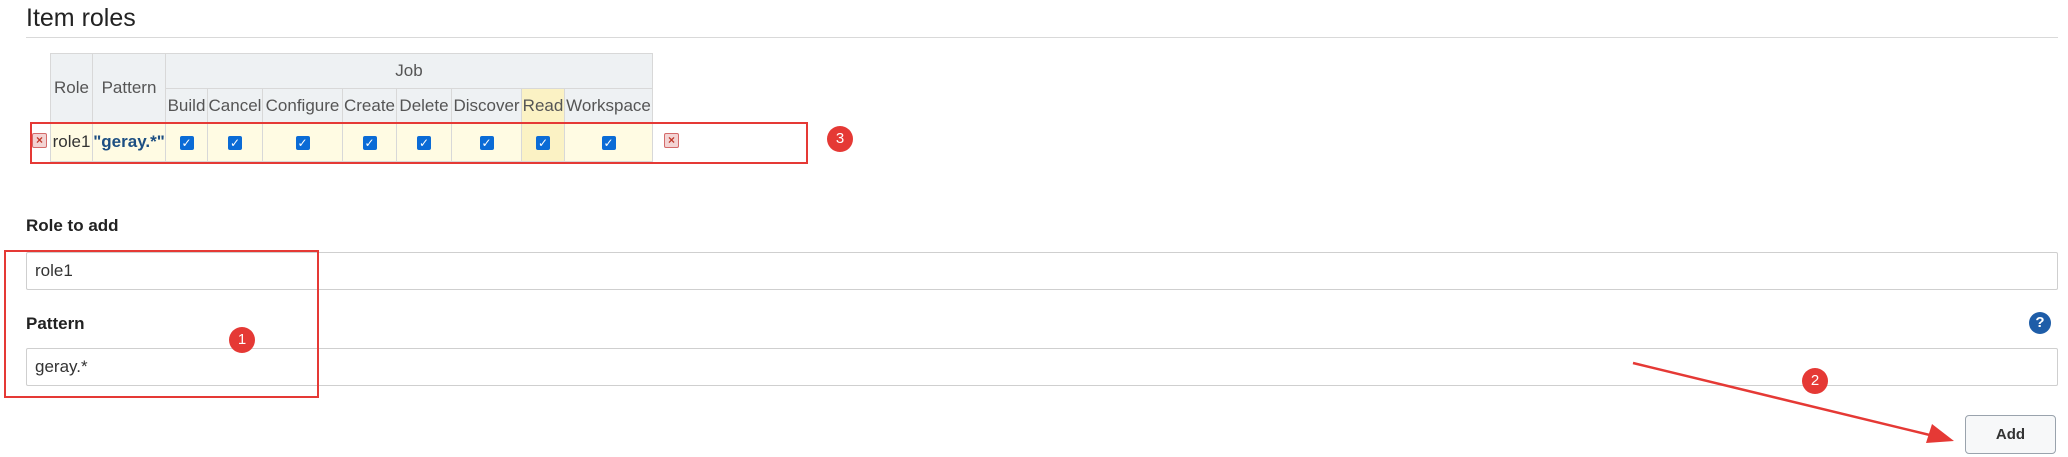  Describe the element at coordinates (1940, 433) in the screenshot. I see `arrow-head` at that location.